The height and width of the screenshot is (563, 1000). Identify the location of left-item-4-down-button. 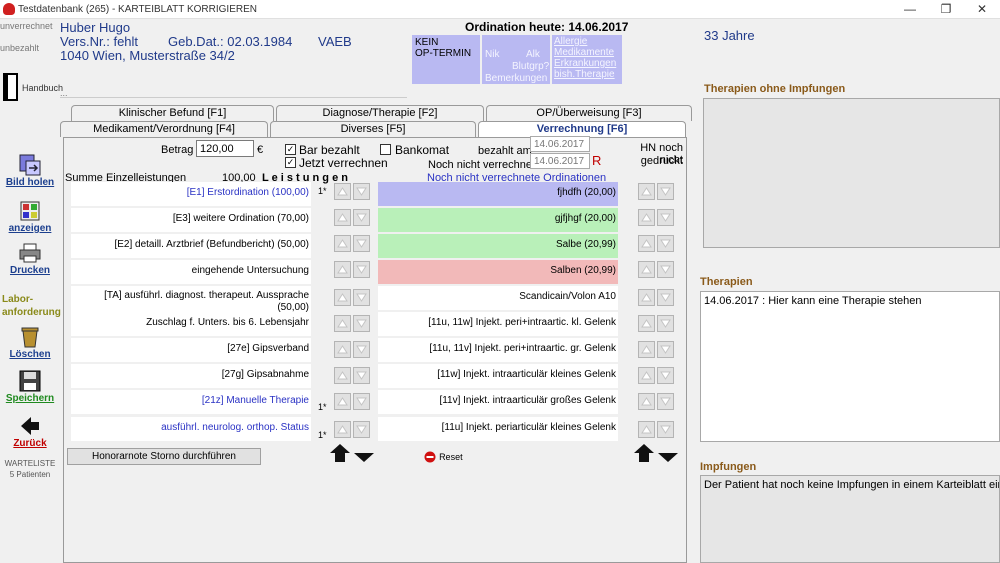
(361, 269).